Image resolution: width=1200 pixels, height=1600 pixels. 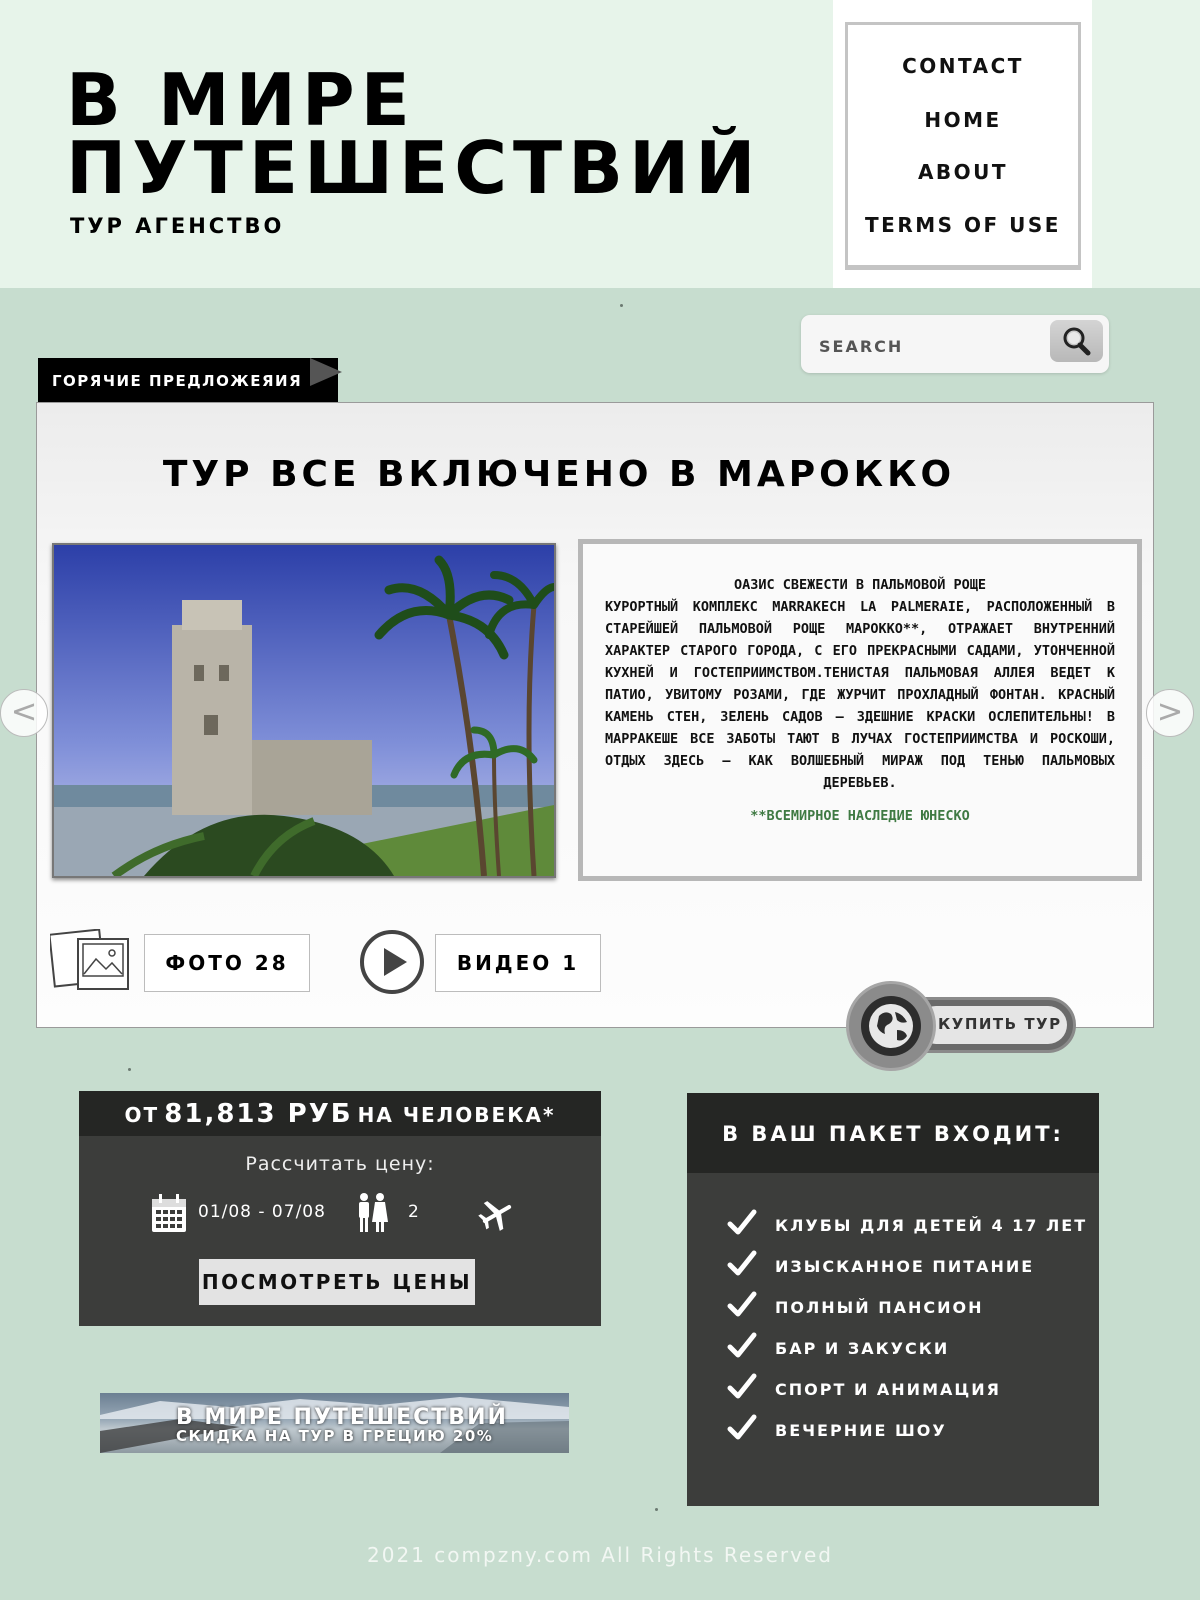 I want to click on package-item-label: ВЕЧЕРНИЕ ШОУ, so click(x=861, y=1430).